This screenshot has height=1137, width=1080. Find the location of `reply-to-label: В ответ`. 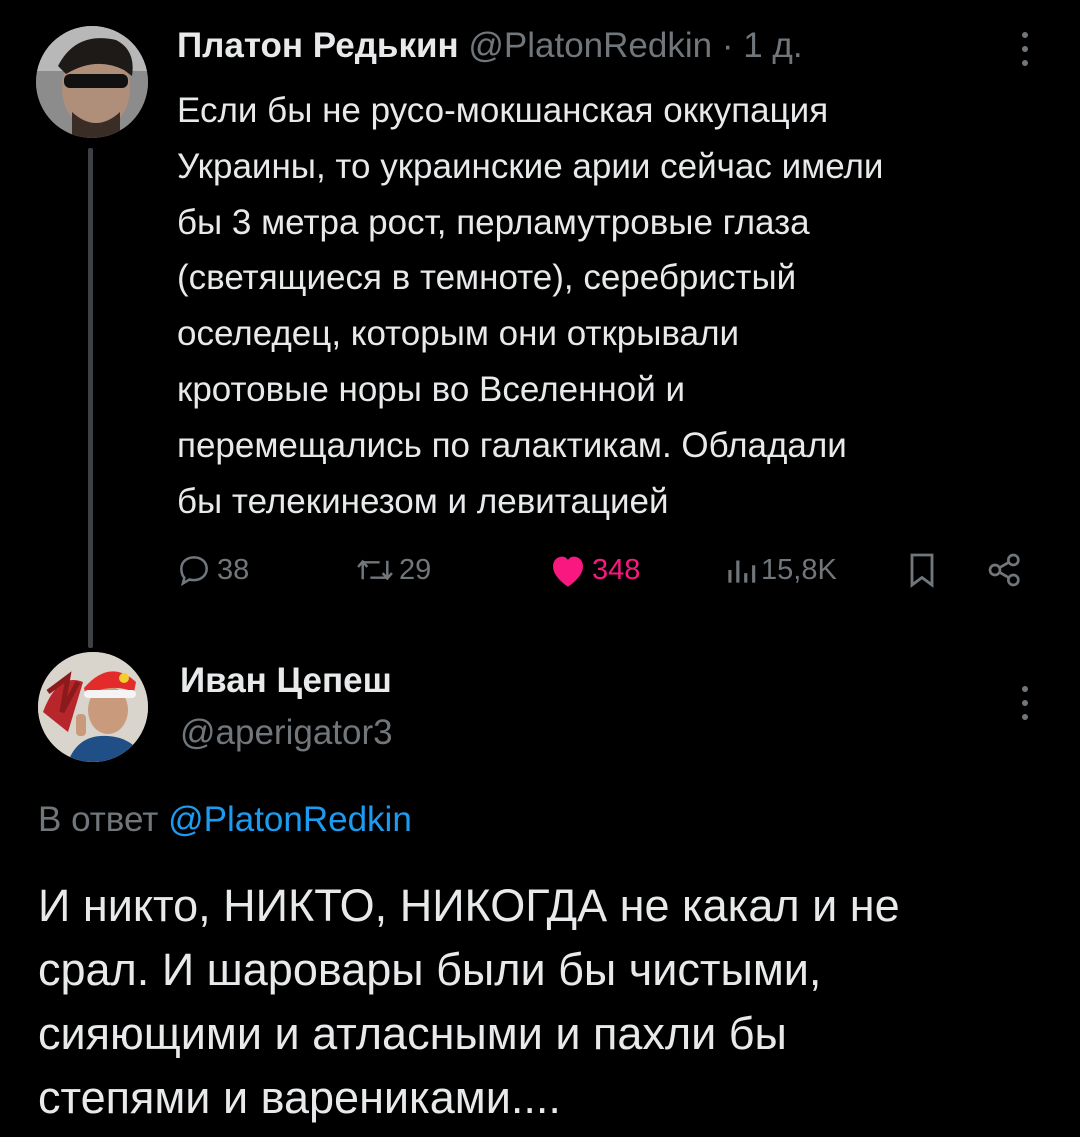

reply-to-label: В ответ is located at coordinates (98, 819).